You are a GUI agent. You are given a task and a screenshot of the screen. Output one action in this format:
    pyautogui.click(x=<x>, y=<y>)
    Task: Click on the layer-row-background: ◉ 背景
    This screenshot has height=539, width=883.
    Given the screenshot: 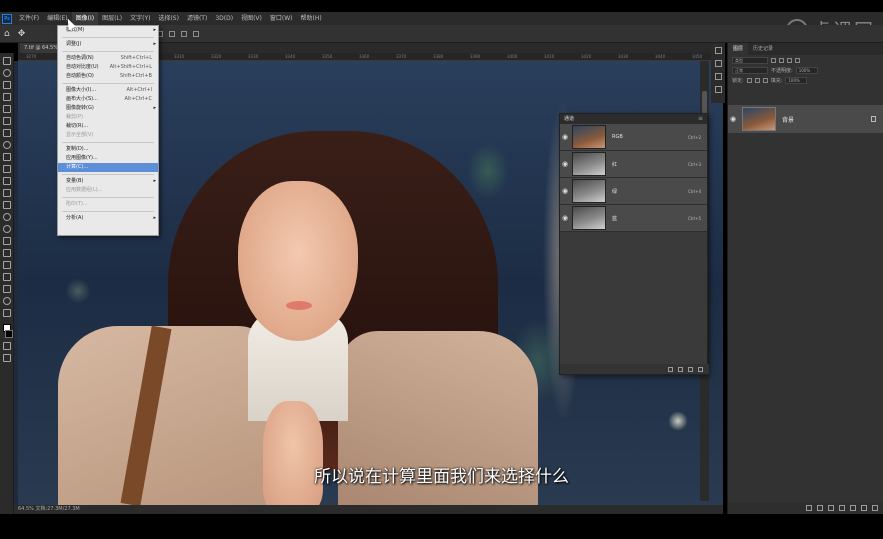 What is the action you would take?
    pyautogui.click(x=805, y=119)
    